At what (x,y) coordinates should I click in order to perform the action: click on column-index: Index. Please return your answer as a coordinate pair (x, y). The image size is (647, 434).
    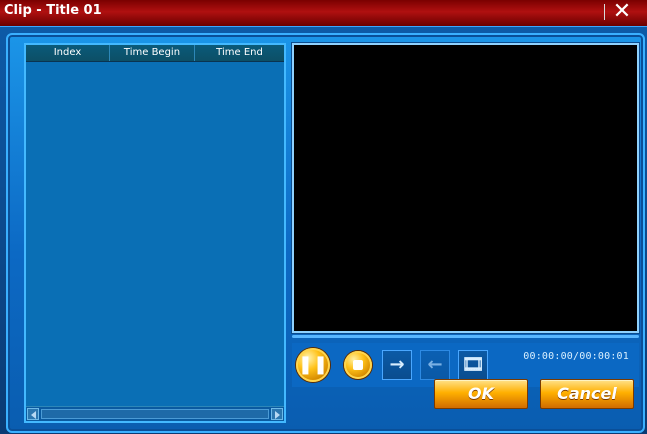
    Looking at the image, I should click on (68, 53).